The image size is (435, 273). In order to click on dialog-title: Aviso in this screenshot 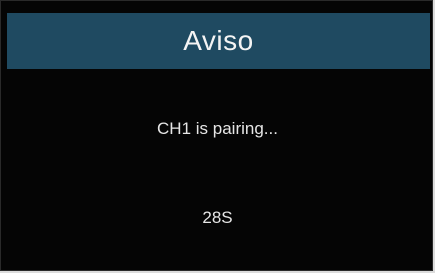, I will do `click(218, 40)`.